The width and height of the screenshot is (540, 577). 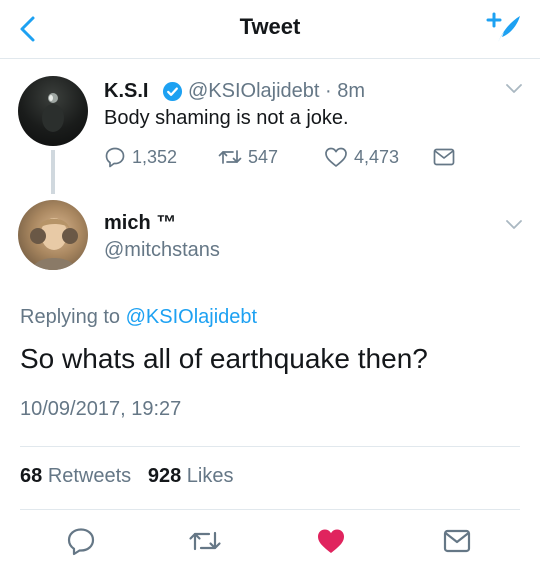 What do you see at coordinates (331, 541) in the screenshot?
I see `heart-filled-icon` at bounding box center [331, 541].